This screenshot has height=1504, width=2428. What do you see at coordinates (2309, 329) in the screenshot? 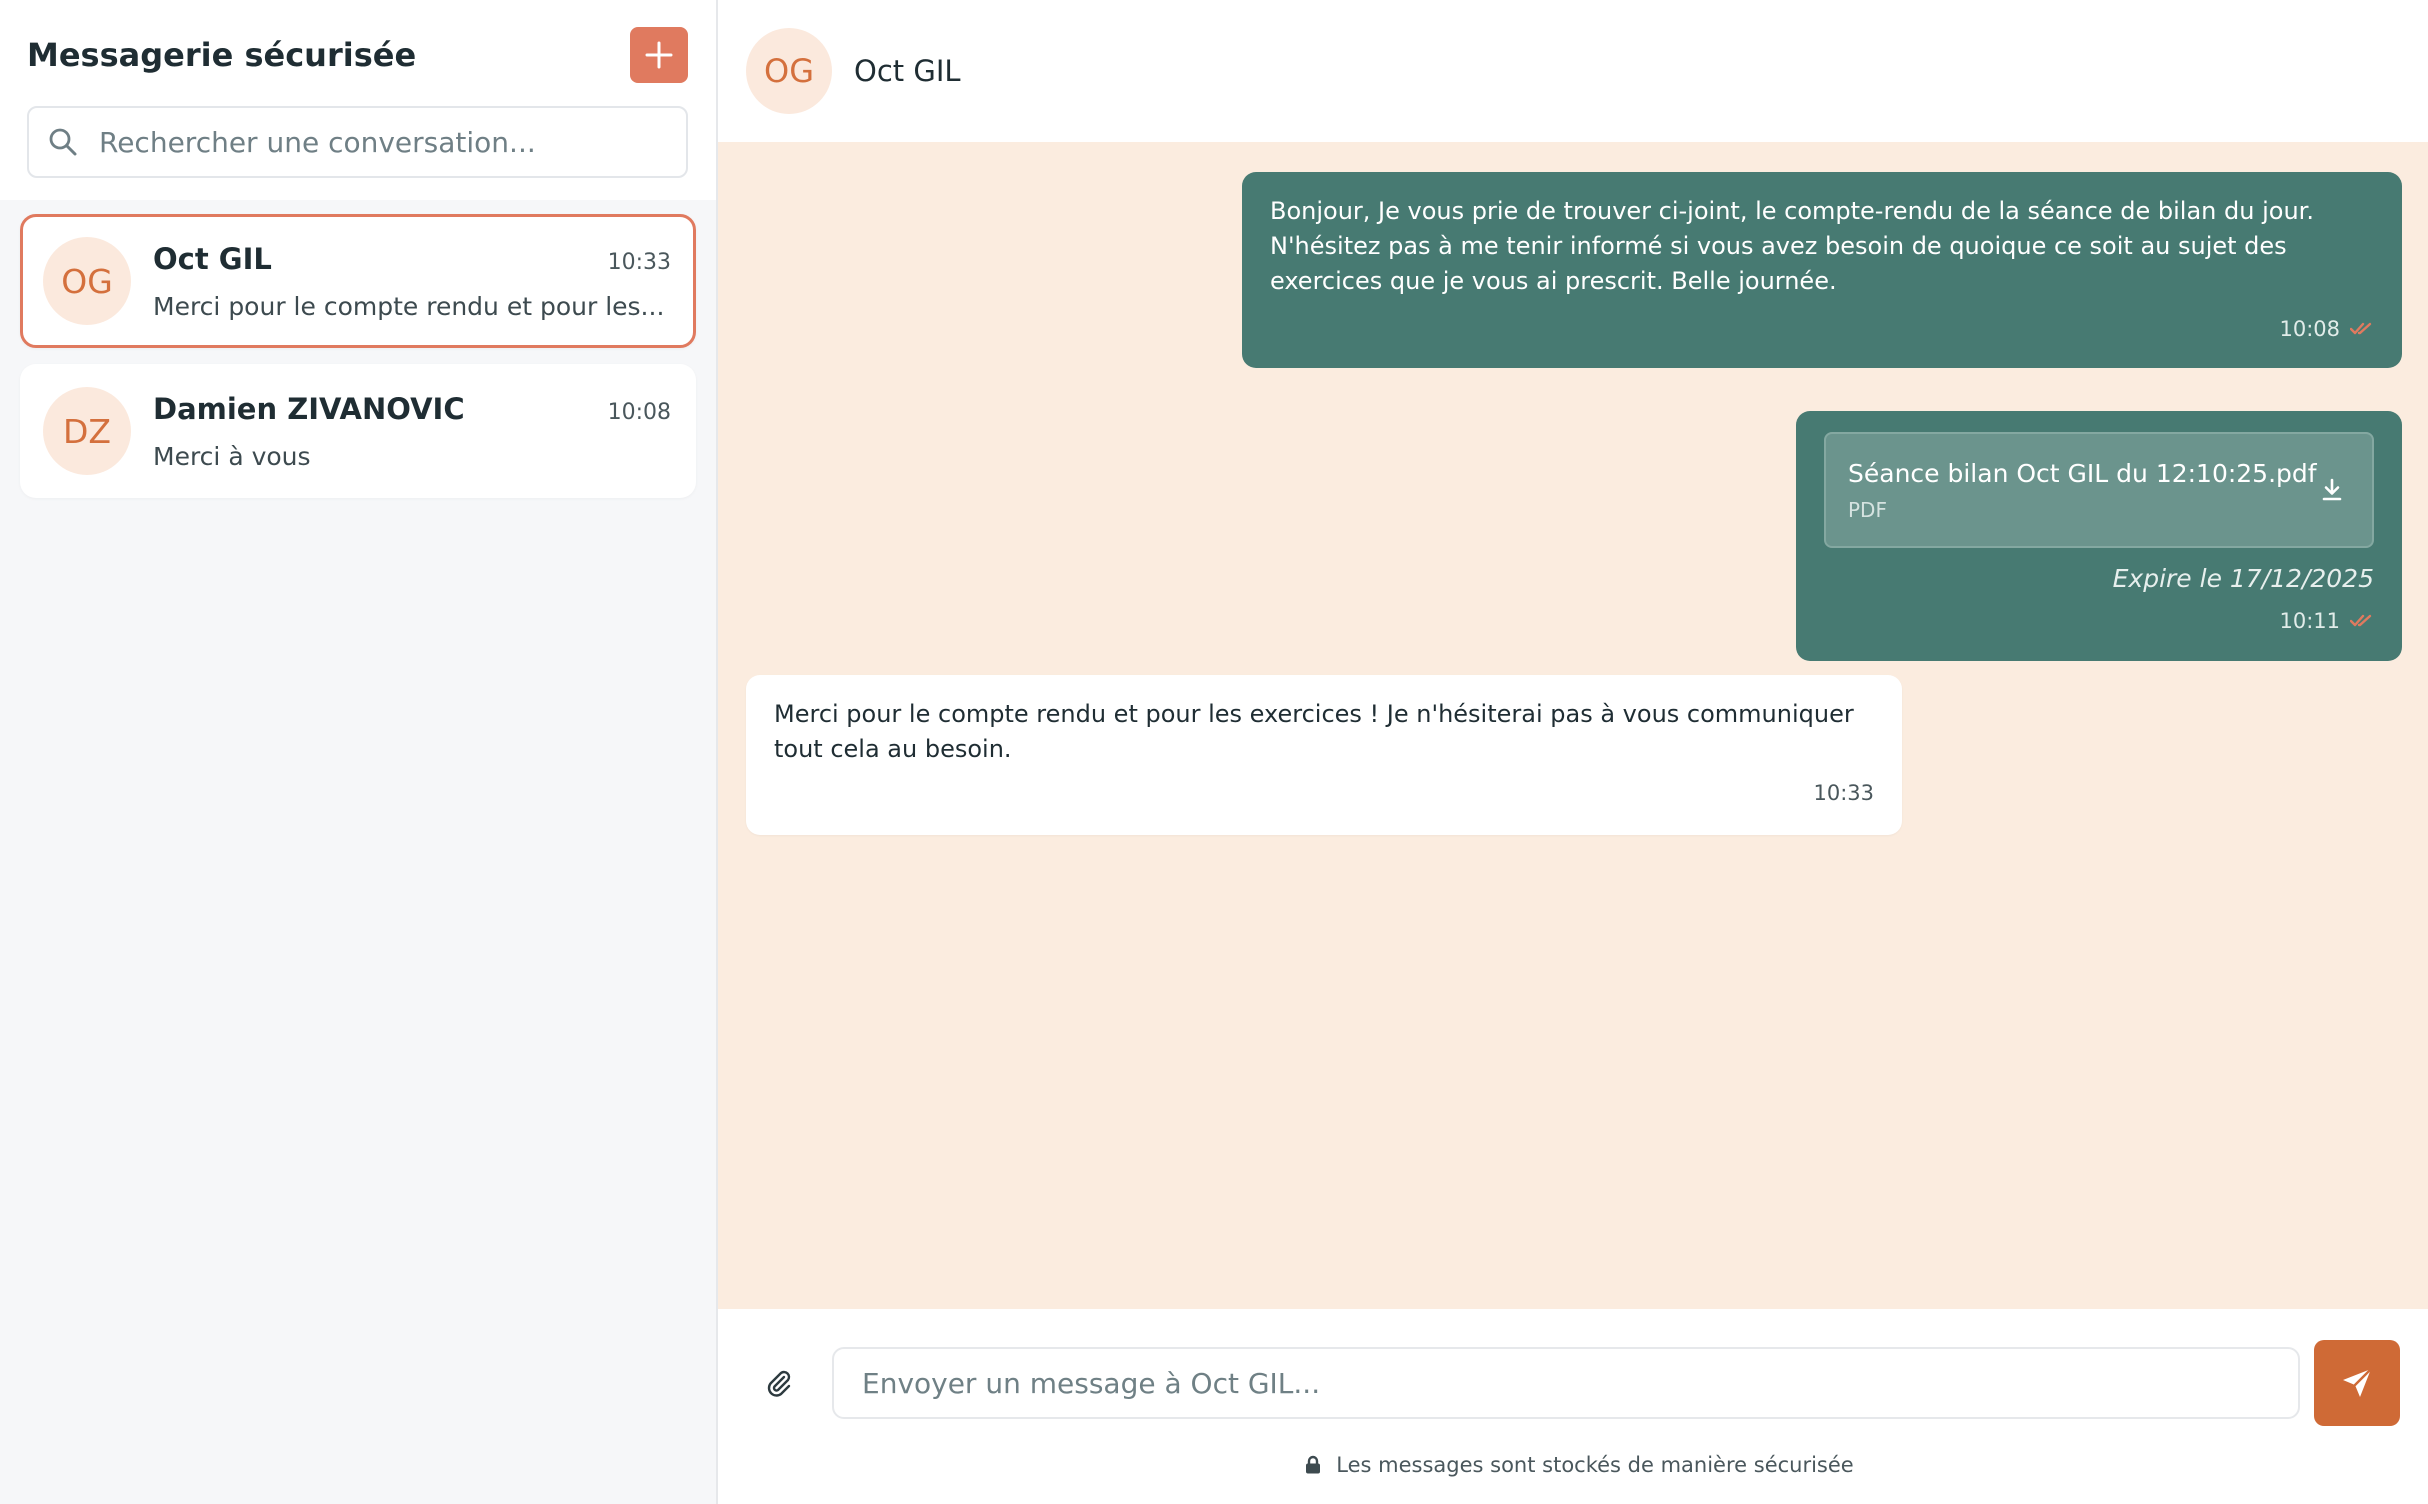
I see `message-time: 10:08` at bounding box center [2309, 329].